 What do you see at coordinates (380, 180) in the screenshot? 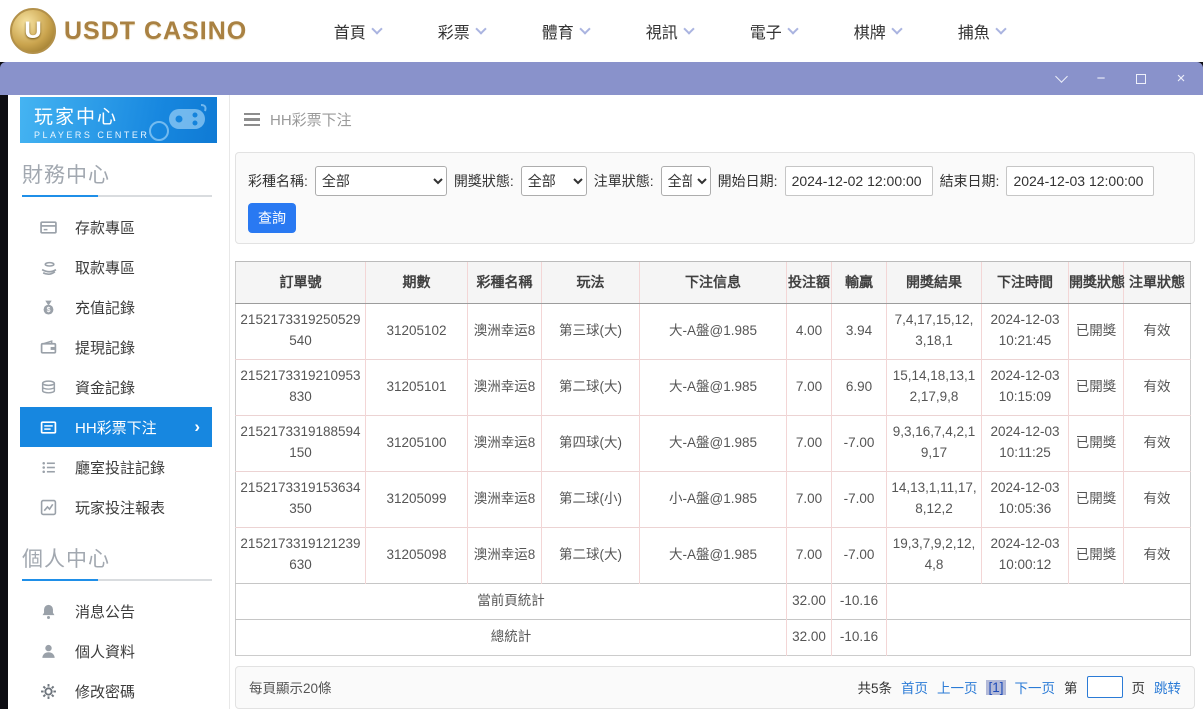
I see `lottery-name-select: 全部` at bounding box center [380, 180].